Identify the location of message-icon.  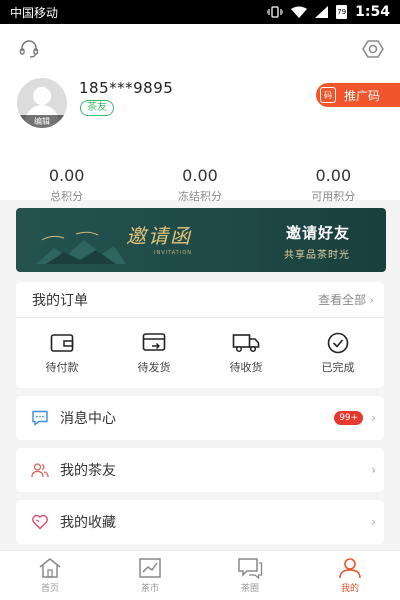
(40, 418).